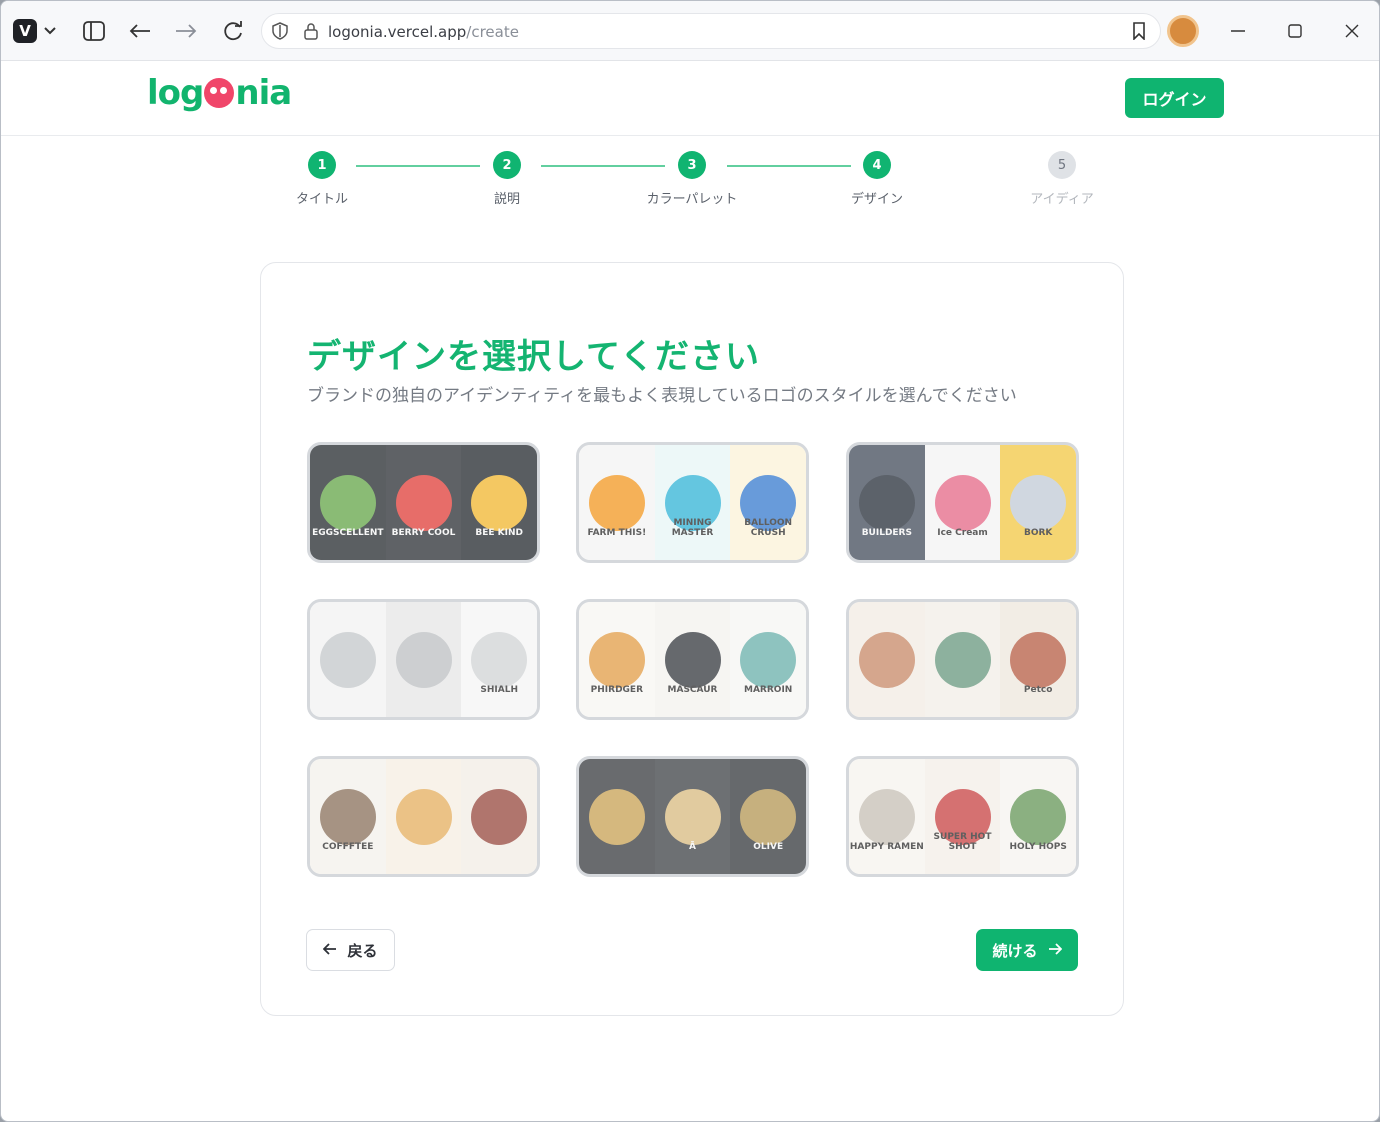 This screenshot has width=1380, height=1122. What do you see at coordinates (1352, 31) in the screenshot?
I see `close-icon` at bounding box center [1352, 31].